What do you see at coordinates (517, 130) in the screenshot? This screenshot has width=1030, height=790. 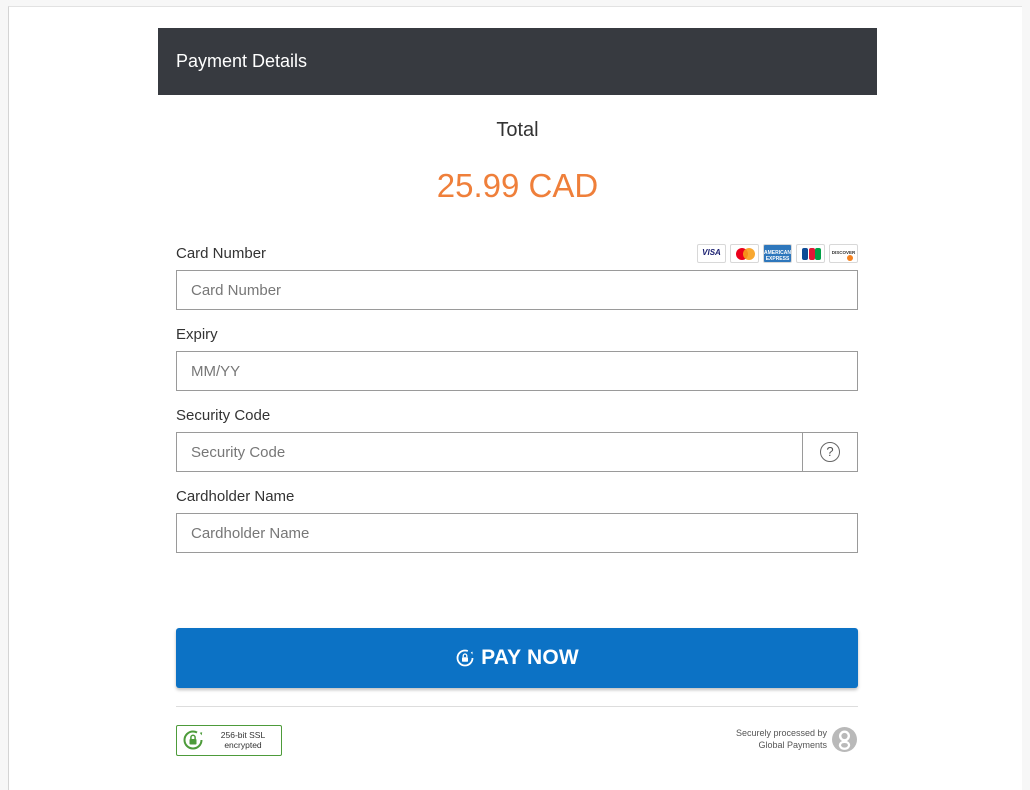 I see `total-label: Total` at bounding box center [517, 130].